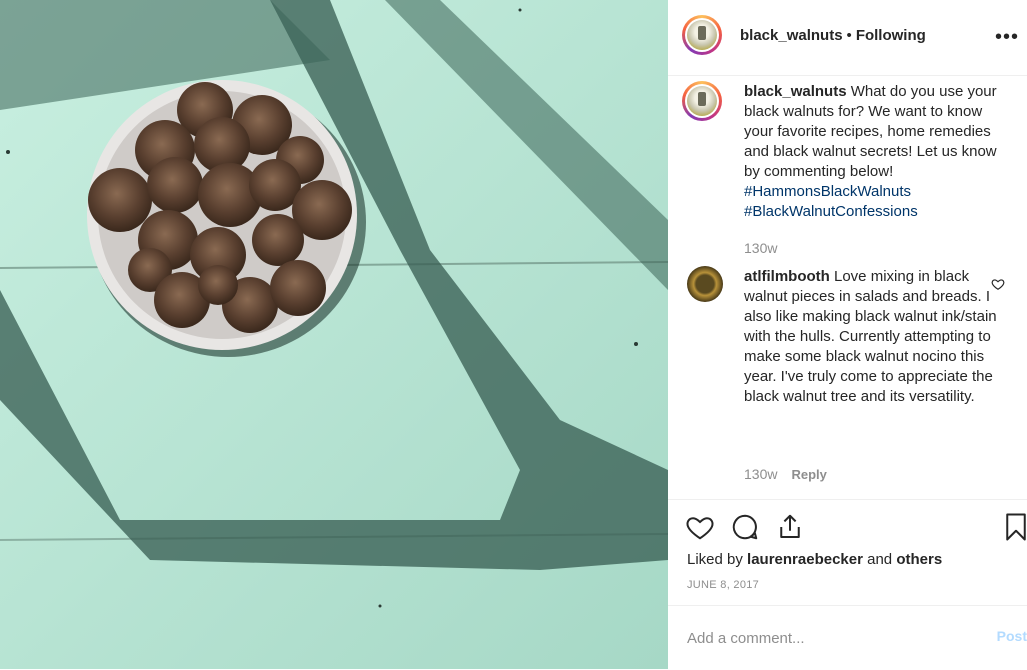 This screenshot has height=670, width=1027. What do you see at coordinates (785, 474) in the screenshot?
I see `comment-meta: 130w Reply` at bounding box center [785, 474].